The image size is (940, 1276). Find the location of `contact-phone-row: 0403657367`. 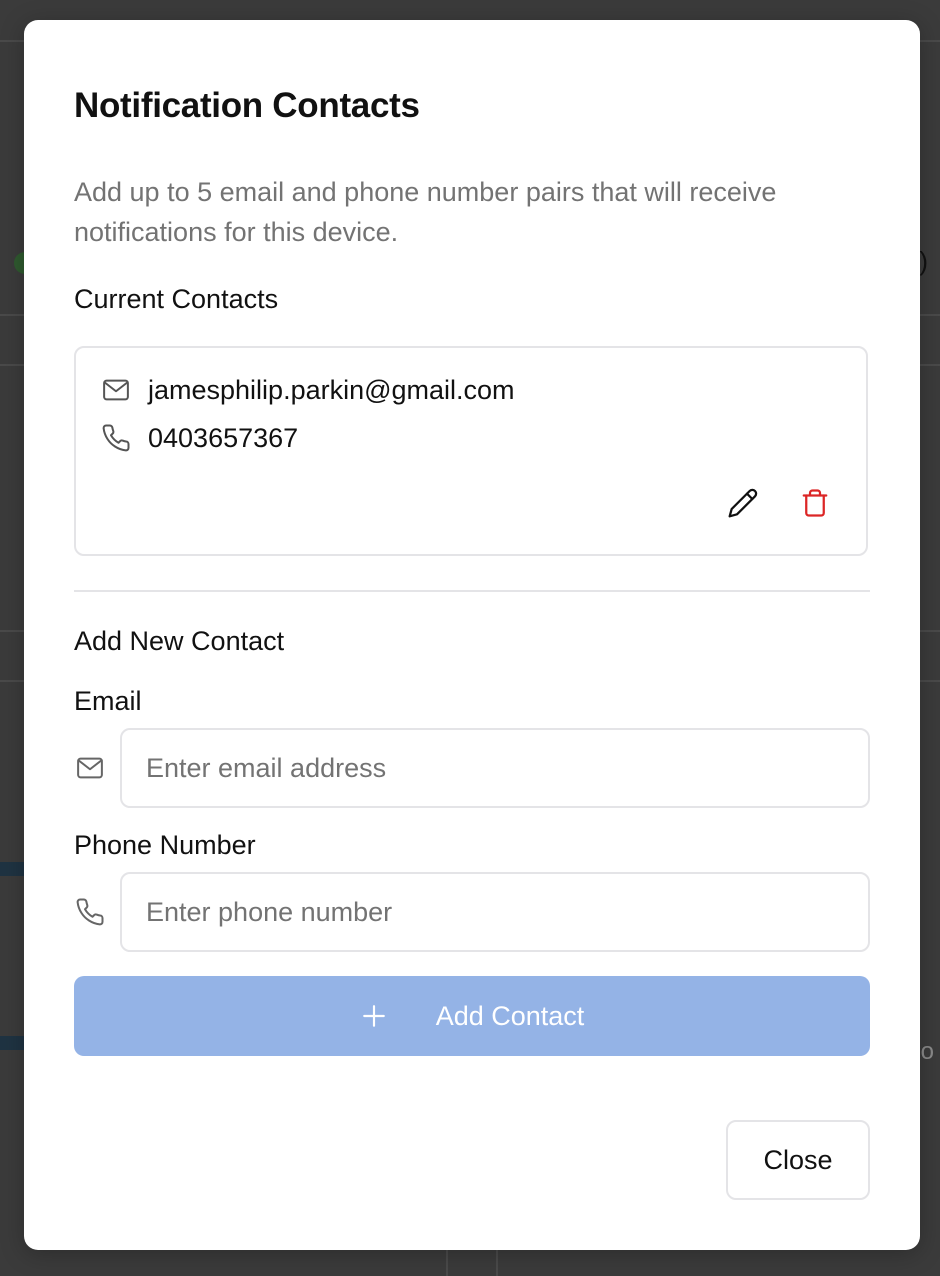

contact-phone-row: 0403657367 is located at coordinates (199, 438).